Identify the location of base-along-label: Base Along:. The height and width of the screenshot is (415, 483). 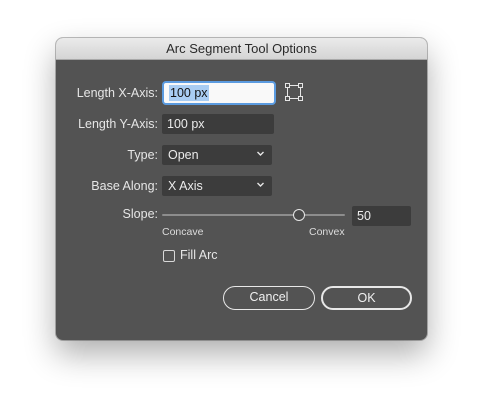
(124, 186).